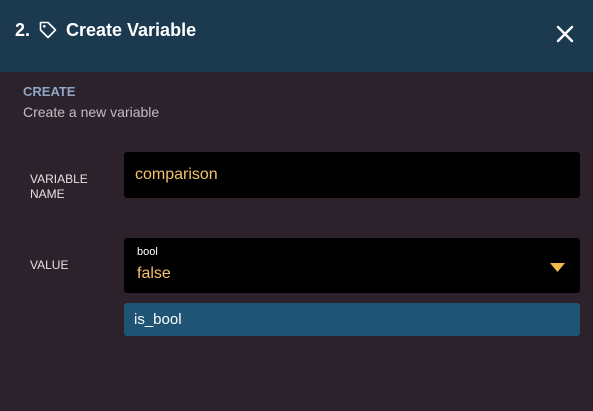 The width and height of the screenshot is (593, 411). What do you see at coordinates (557, 267) in the screenshot?
I see `caret-down-icon` at bounding box center [557, 267].